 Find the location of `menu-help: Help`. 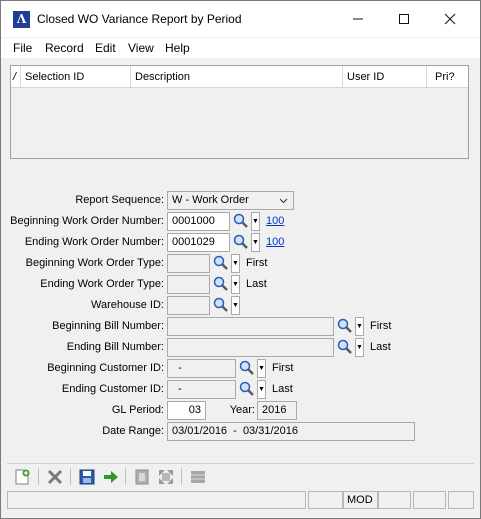

menu-help: Help is located at coordinates (177, 48).